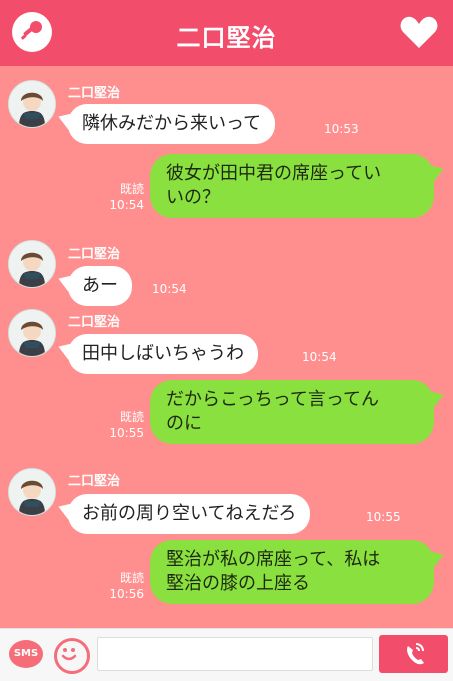 Image resolution: width=453 pixels, height=681 pixels. I want to click on message-time: 10:56, so click(126, 594).